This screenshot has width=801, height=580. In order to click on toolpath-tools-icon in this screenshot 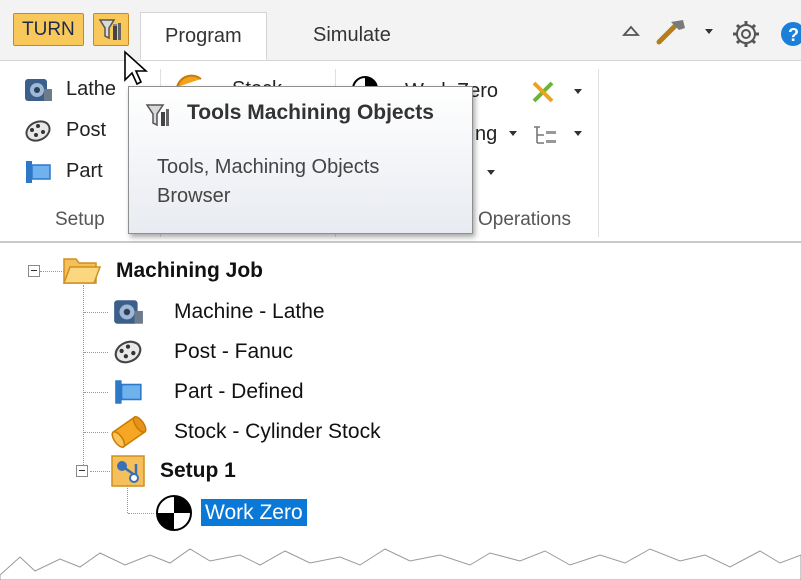, I will do `click(545, 92)`.